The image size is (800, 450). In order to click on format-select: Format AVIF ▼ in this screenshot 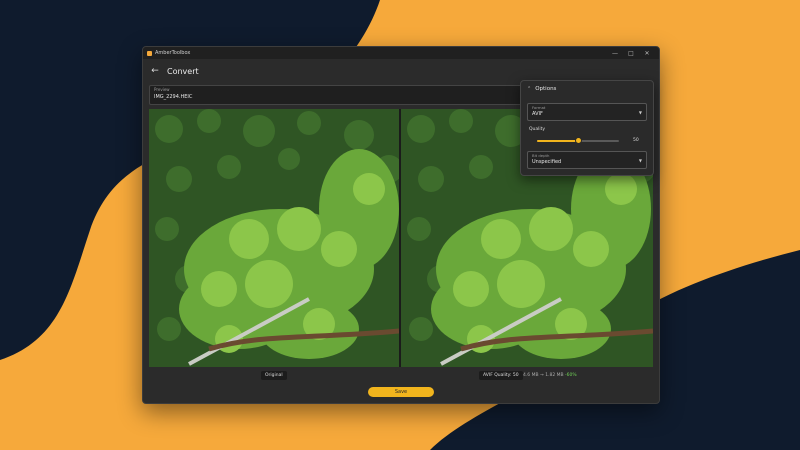, I will do `click(587, 112)`.